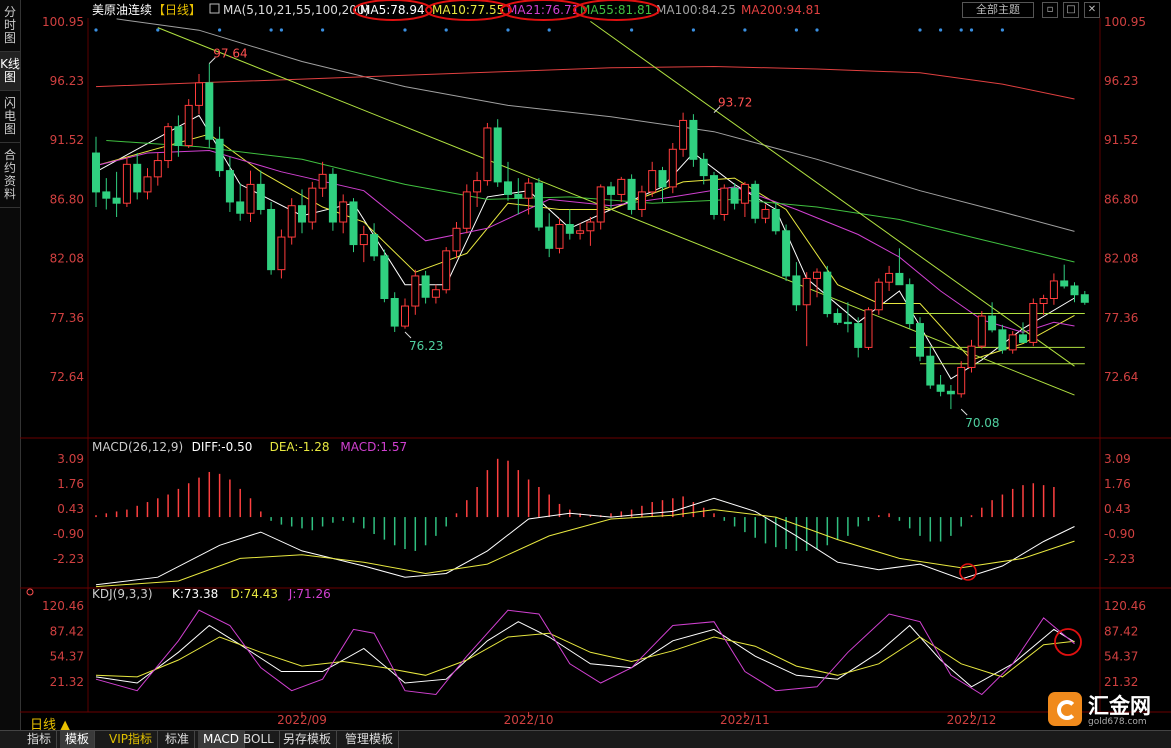 The width and height of the screenshot is (1171, 748). Describe the element at coordinates (63, 606) in the screenshot. I see `kdj-ytick-left-0: 120.46` at that location.